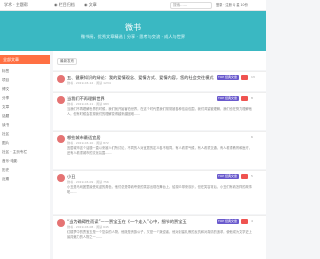 The image size is (320, 259). What do you see at coordinates (5, 125) in the screenshot?
I see `sidebar-item: 读书` at bounding box center [5, 125].